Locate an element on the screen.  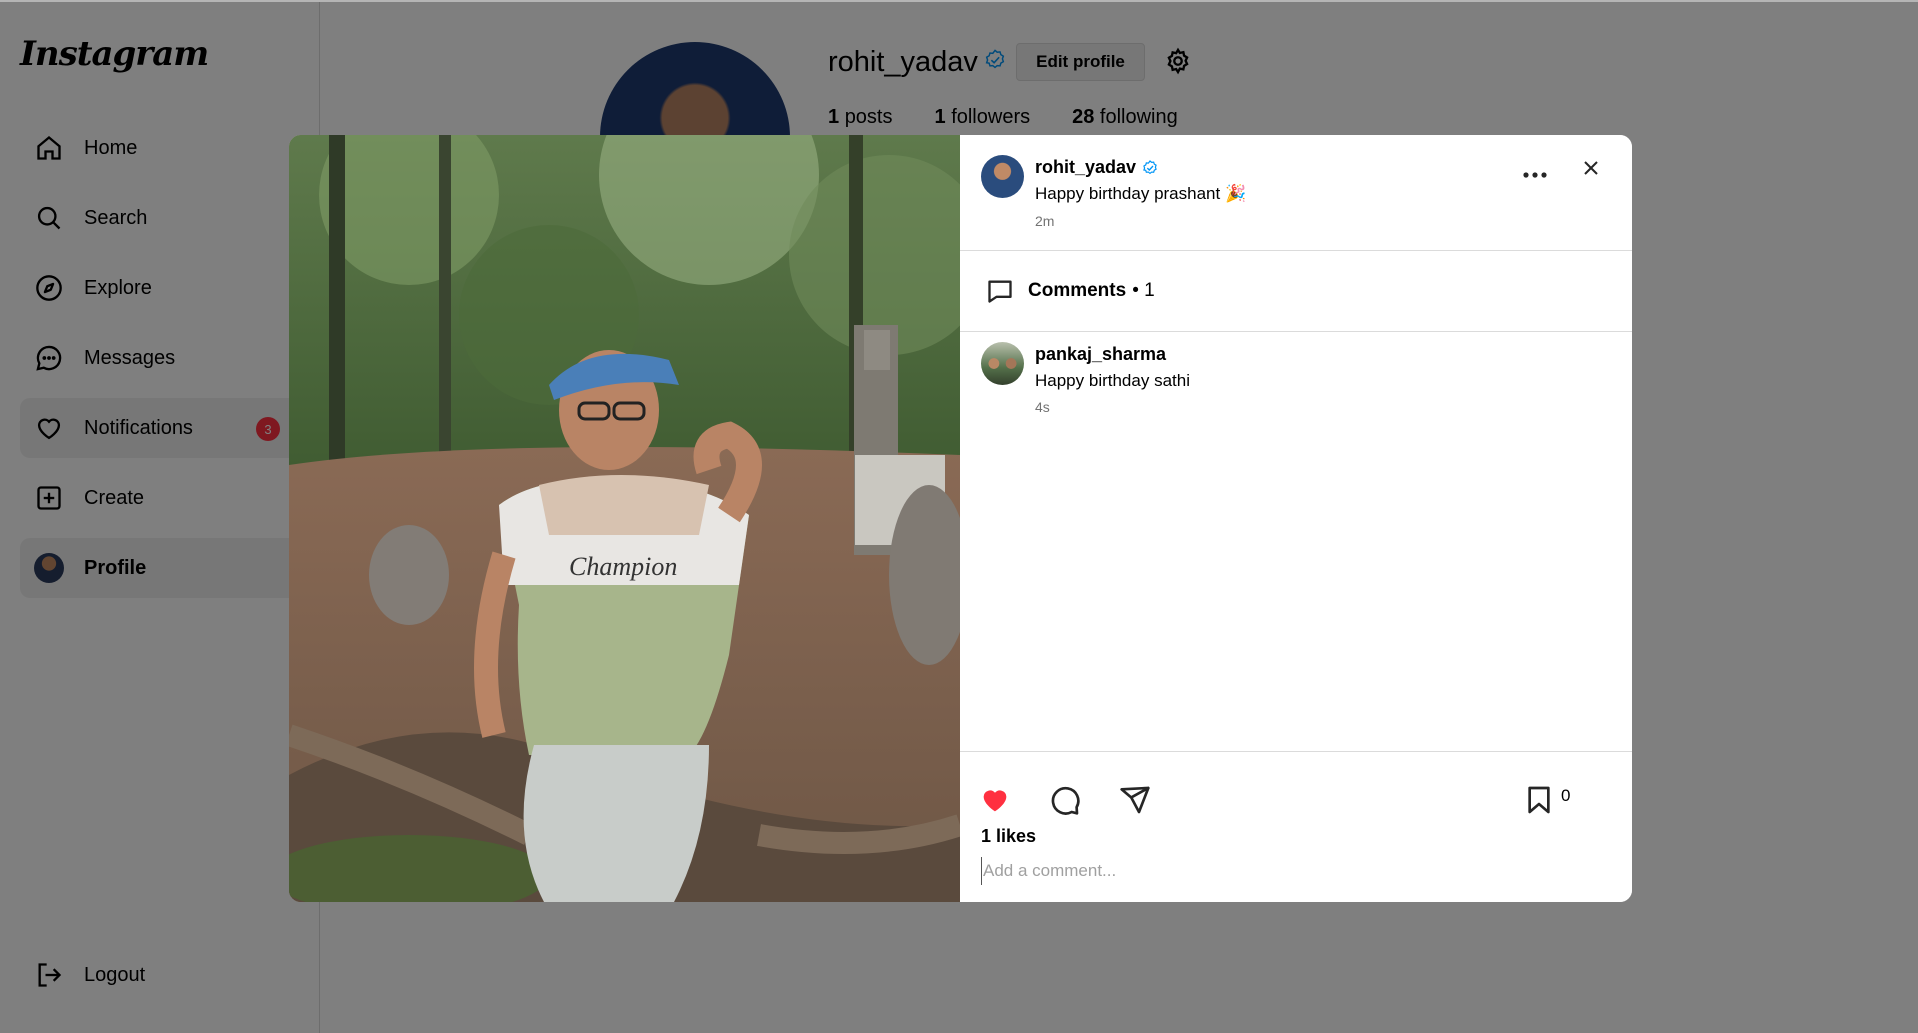
author-avatar is located at coordinates (1002, 176).